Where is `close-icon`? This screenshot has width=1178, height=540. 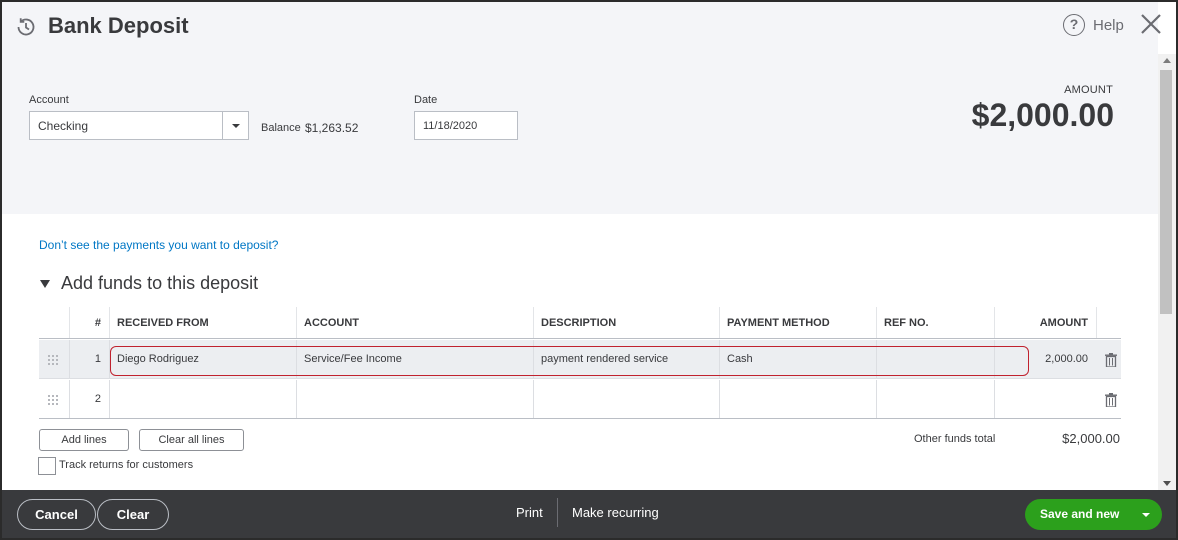 close-icon is located at coordinates (1151, 24).